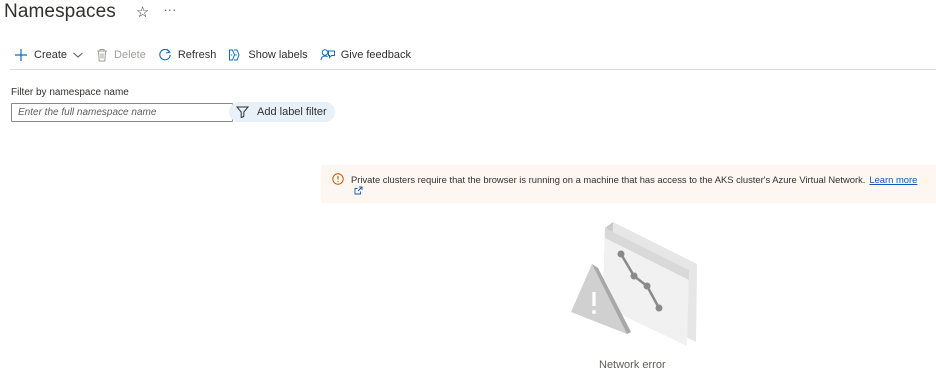 Image resolution: width=936 pixels, height=387 pixels. Describe the element at coordinates (376, 55) in the screenshot. I see `give-feedback-label: Give feedback` at that location.